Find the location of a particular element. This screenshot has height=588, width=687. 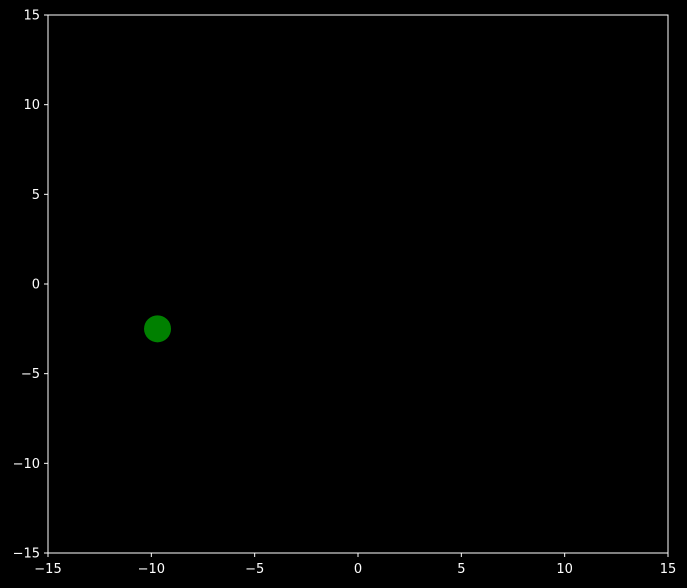

x-tick-label: −10 is located at coordinates (151, 569).